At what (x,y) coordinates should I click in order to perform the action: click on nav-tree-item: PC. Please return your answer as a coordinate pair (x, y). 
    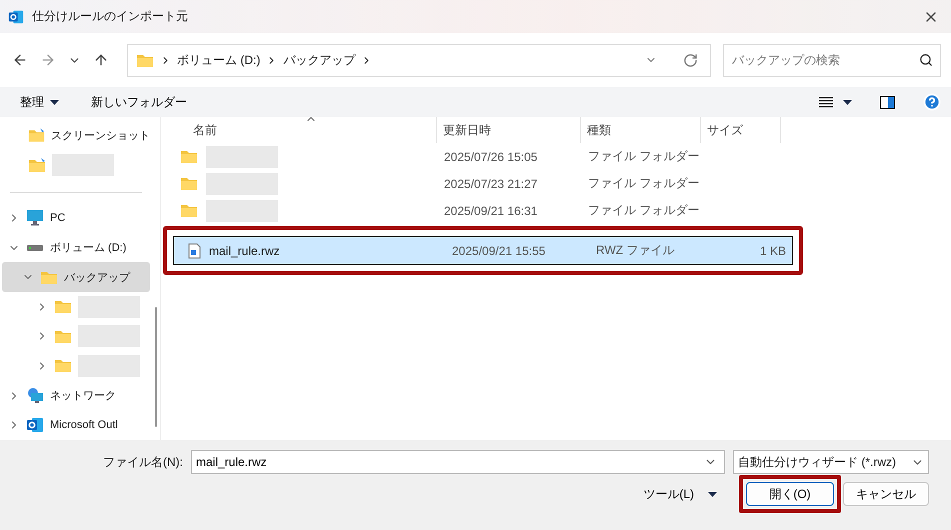
    Looking at the image, I should click on (76, 218).